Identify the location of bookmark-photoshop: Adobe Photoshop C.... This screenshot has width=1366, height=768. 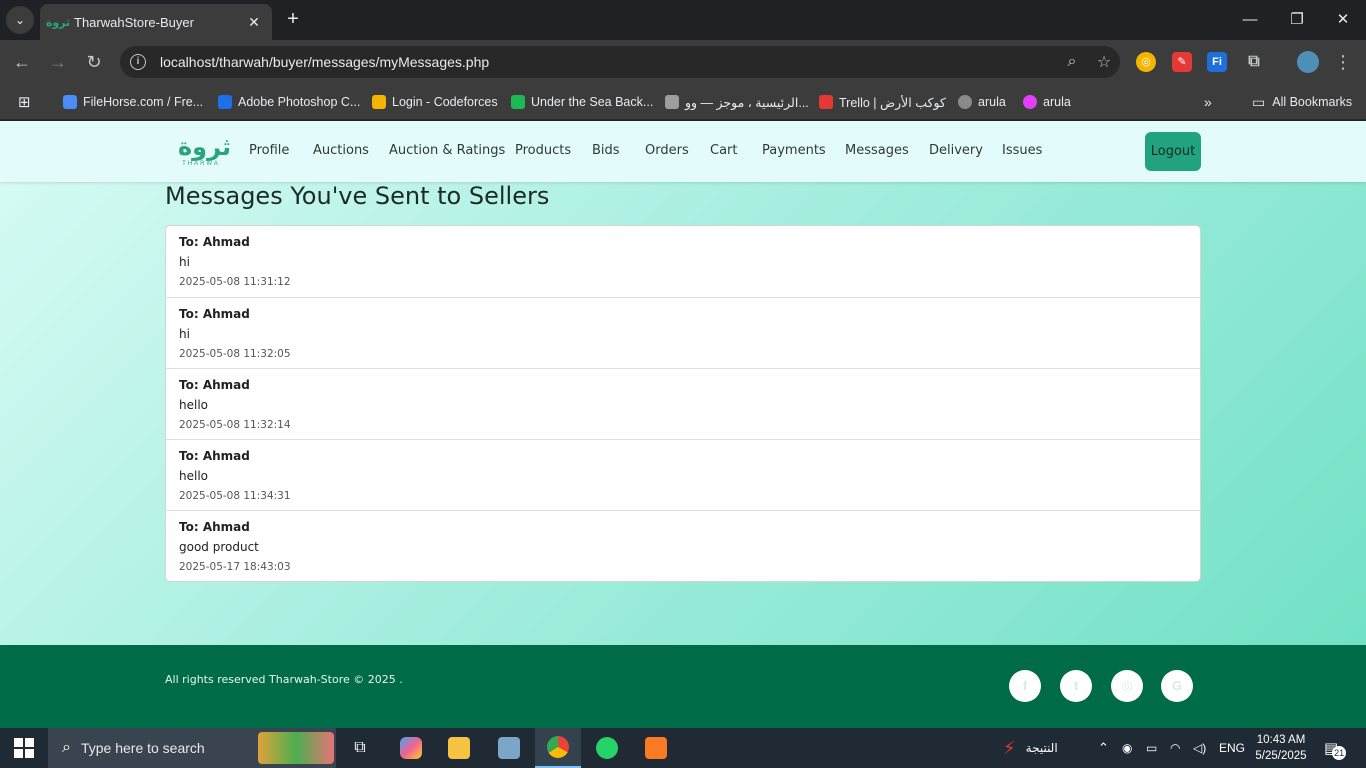
(289, 102).